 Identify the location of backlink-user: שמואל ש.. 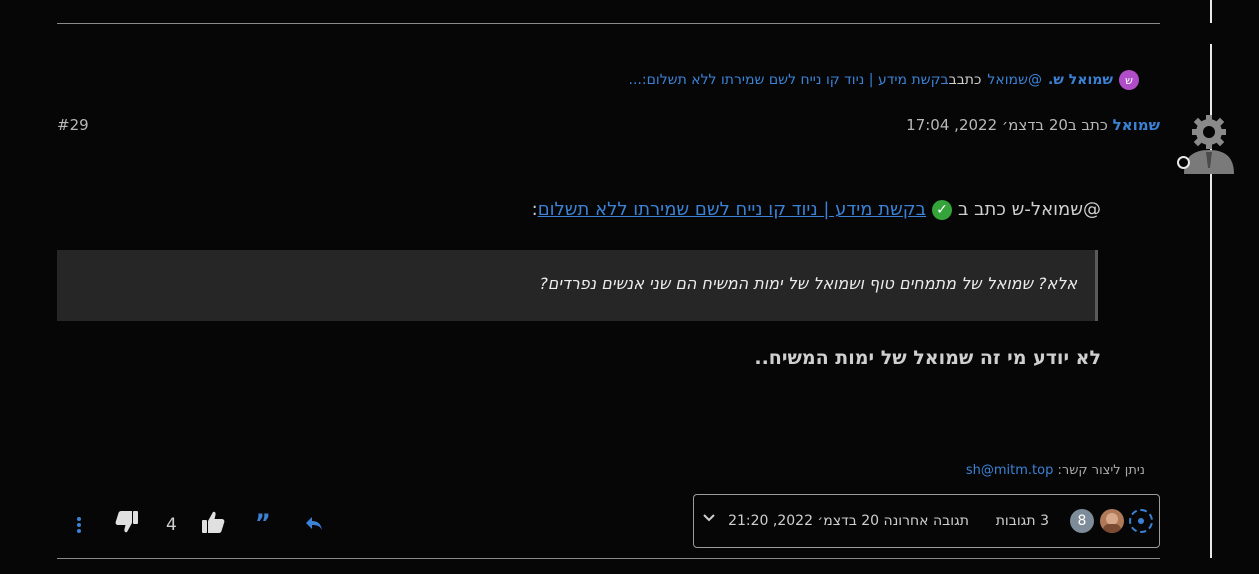
(1080, 80).